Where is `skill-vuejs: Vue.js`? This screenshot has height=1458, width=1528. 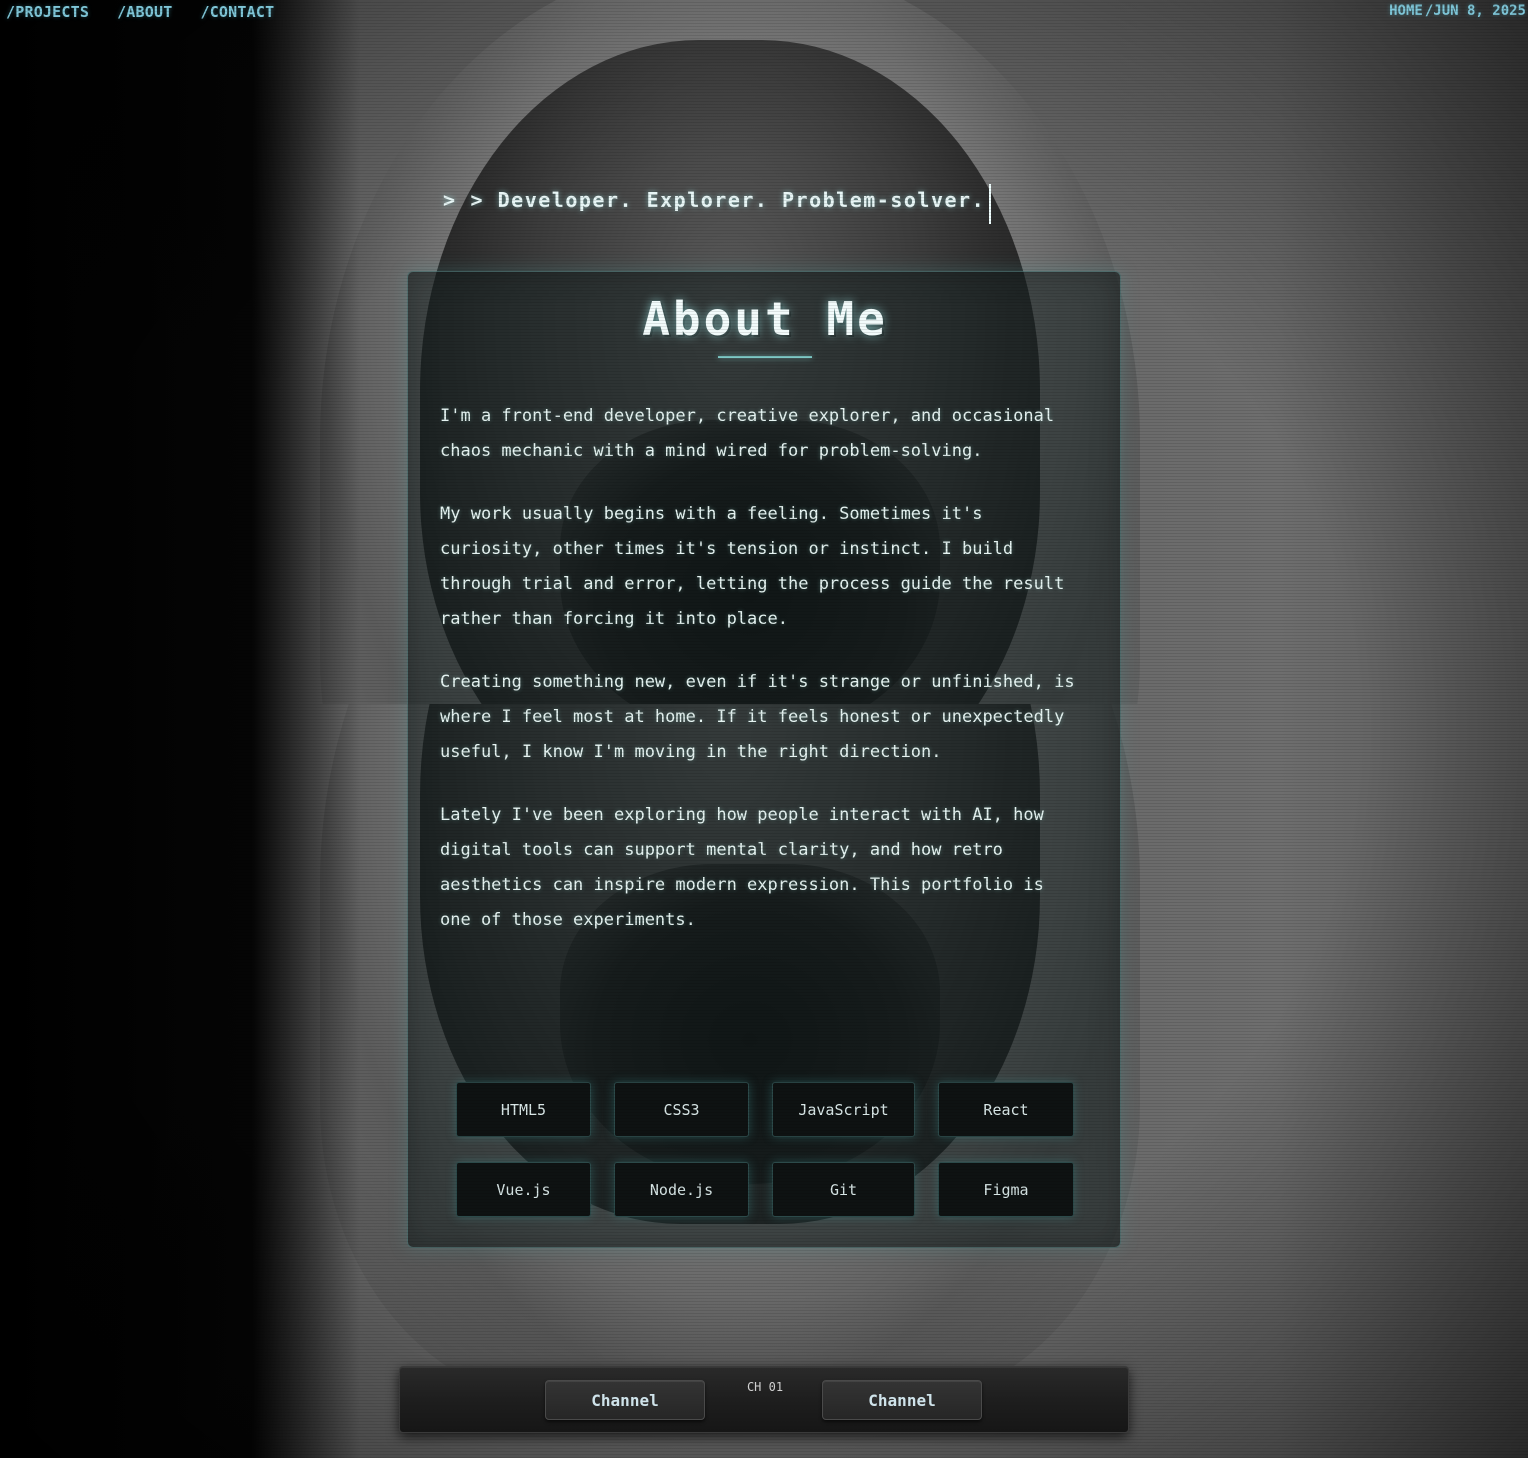 skill-vuejs: Vue.js is located at coordinates (523, 1189).